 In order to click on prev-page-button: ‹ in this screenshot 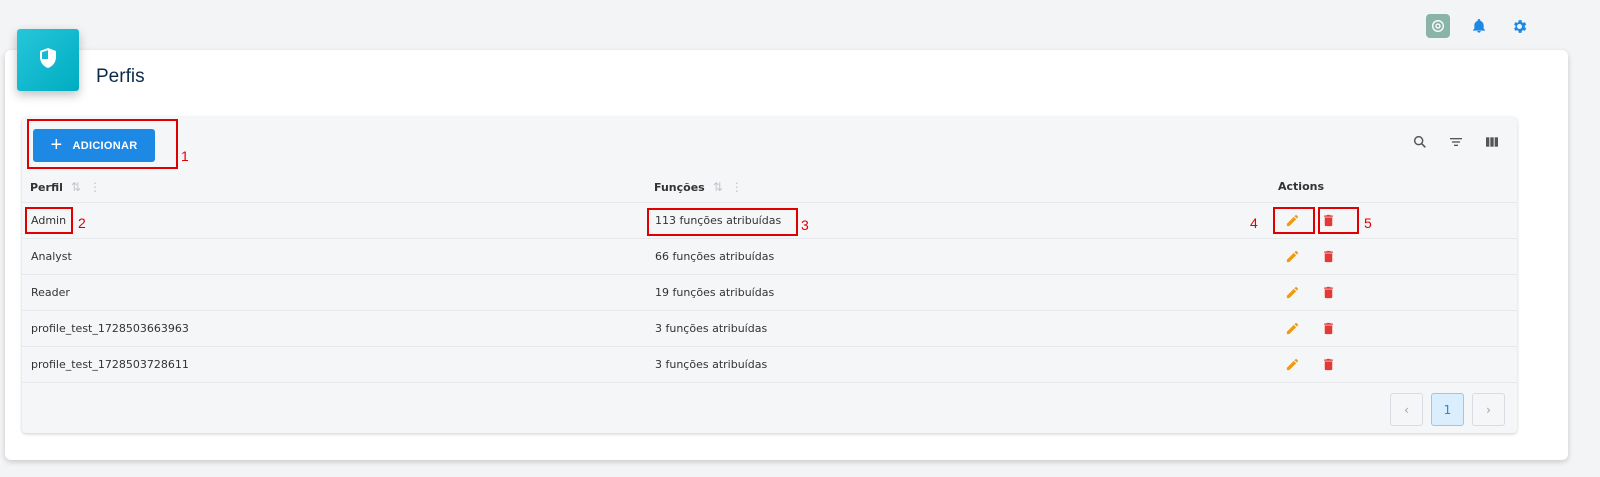, I will do `click(1406, 409)`.